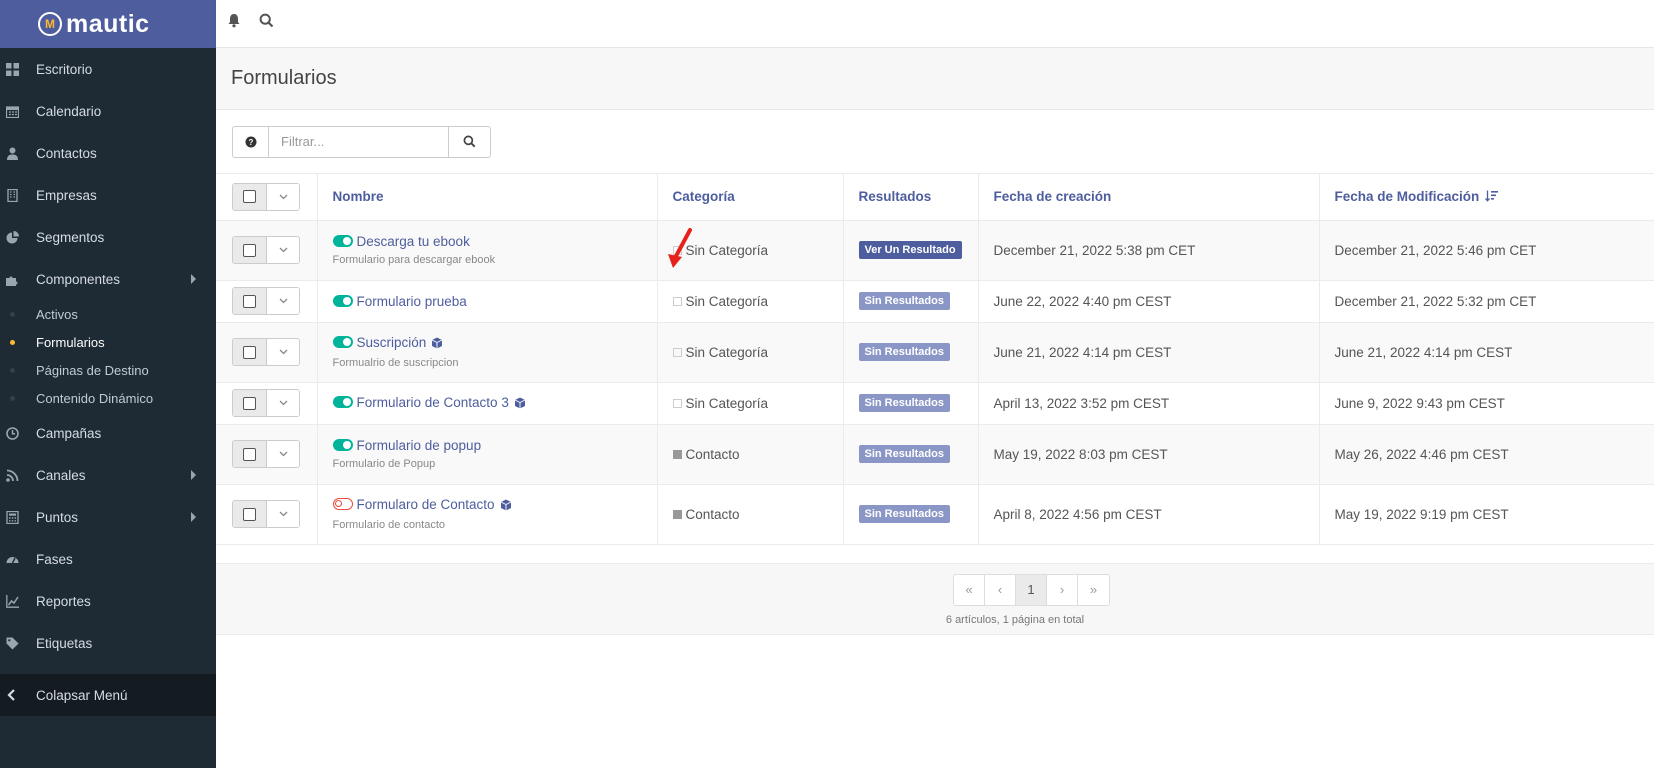 This screenshot has height=768, width=1654. I want to click on sidebar-item-reportes: Reportes, so click(108, 601).